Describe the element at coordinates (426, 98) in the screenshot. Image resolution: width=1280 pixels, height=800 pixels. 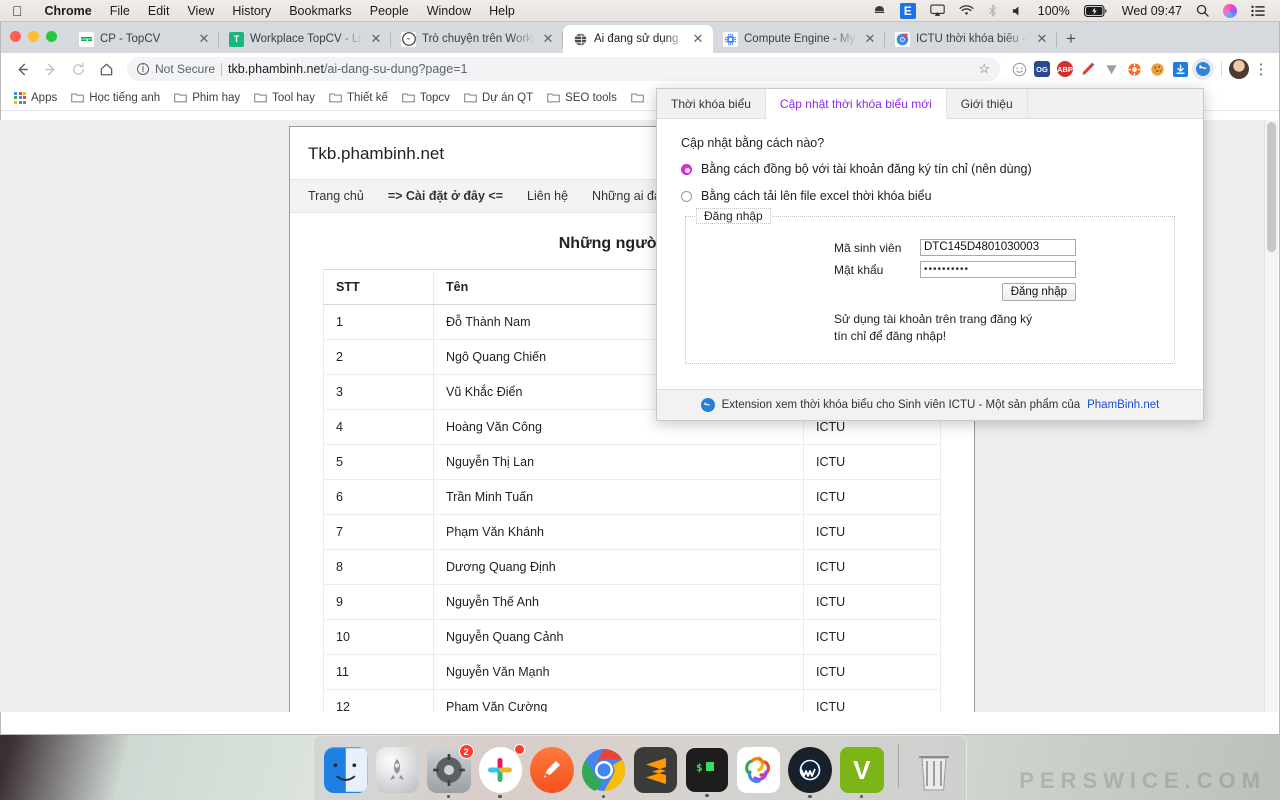
I see `bookmark-topcv: Topcv` at that location.